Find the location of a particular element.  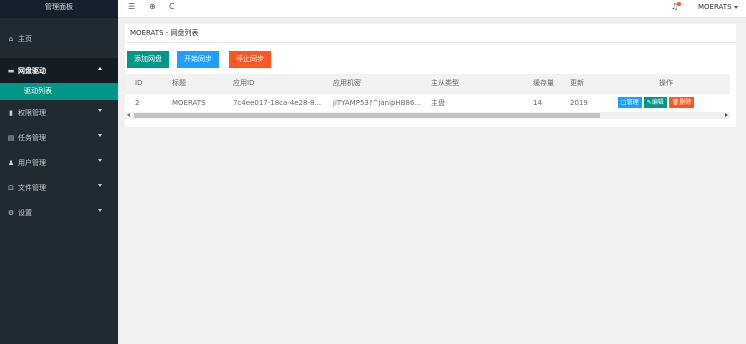

gear-icon: ⚙ is located at coordinates (11, 212).